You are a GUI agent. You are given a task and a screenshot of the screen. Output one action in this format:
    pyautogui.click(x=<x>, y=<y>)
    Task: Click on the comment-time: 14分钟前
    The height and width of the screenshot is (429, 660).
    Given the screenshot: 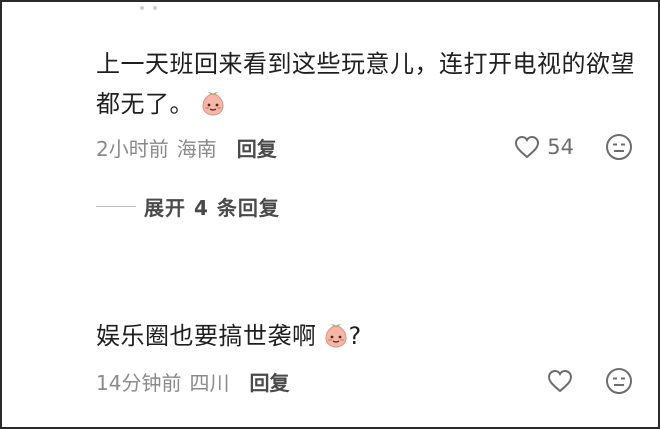 What is the action you would take?
    pyautogui.click(x=139, y=382)
    